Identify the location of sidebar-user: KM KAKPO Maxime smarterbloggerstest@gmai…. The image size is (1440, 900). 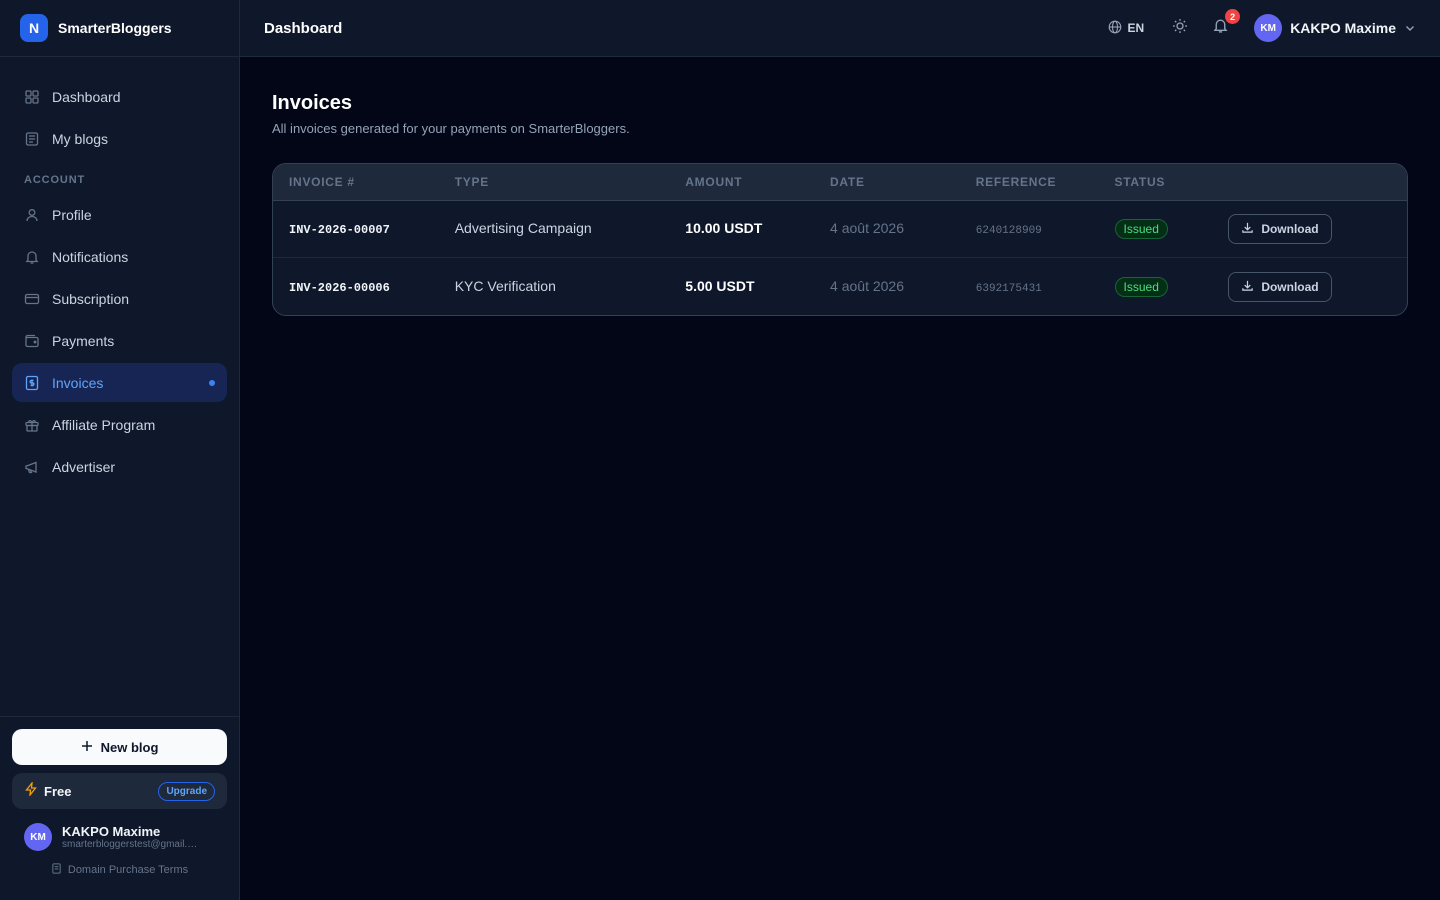
(119, 837).